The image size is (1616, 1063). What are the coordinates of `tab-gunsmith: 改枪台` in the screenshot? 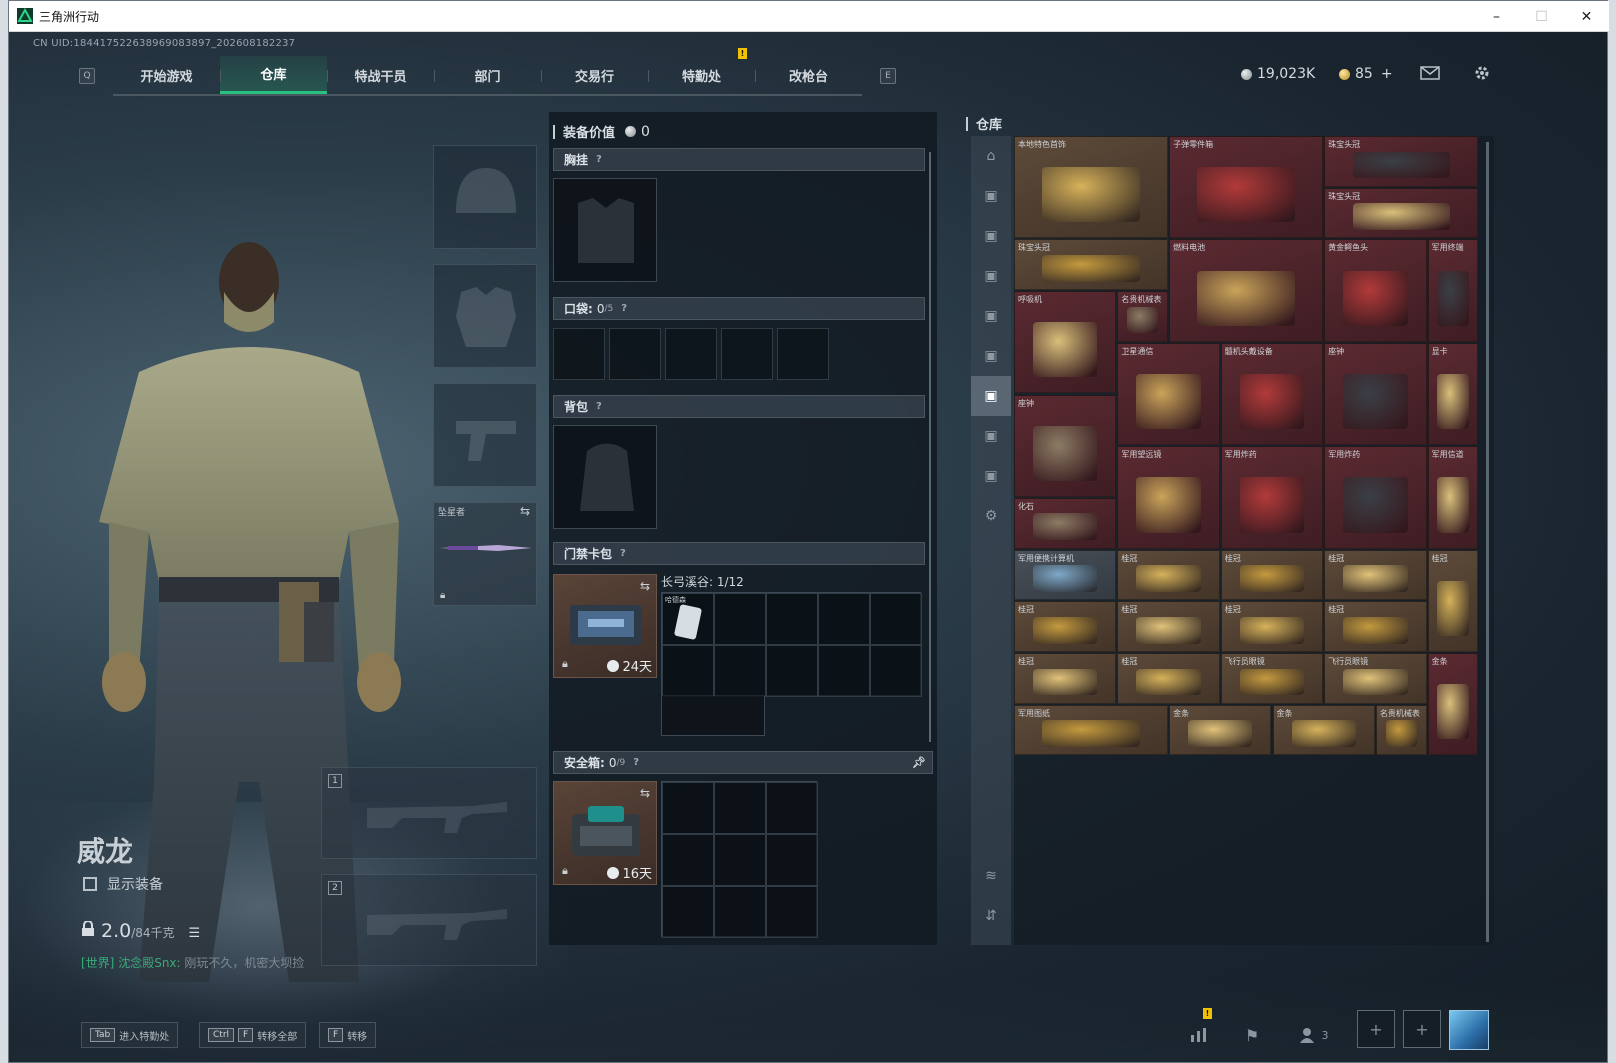 It's located at (808, 75).